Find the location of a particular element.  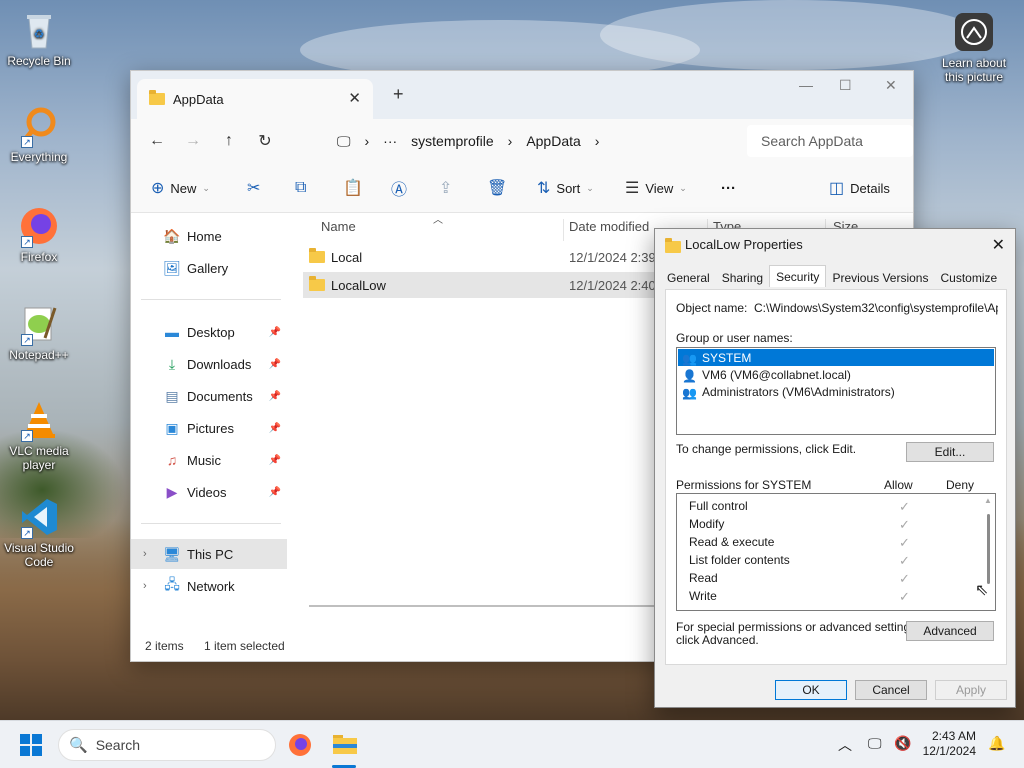

sidebar-item-network: › 🖧 Network is located at coordinates (209, 586).